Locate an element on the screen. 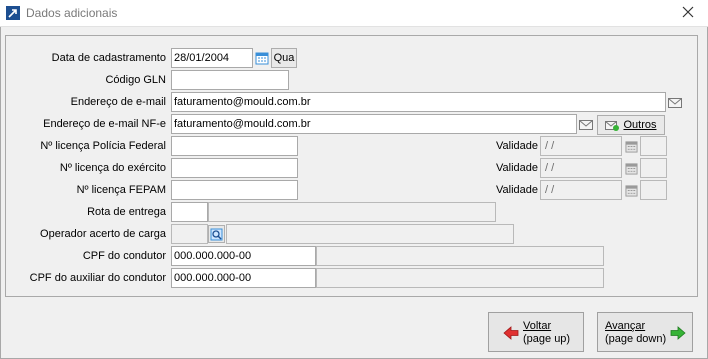 Image resolution: width=708 pixels, height=359 pixels. cpf-auxiliar-name is located at coordinates (460, 278).